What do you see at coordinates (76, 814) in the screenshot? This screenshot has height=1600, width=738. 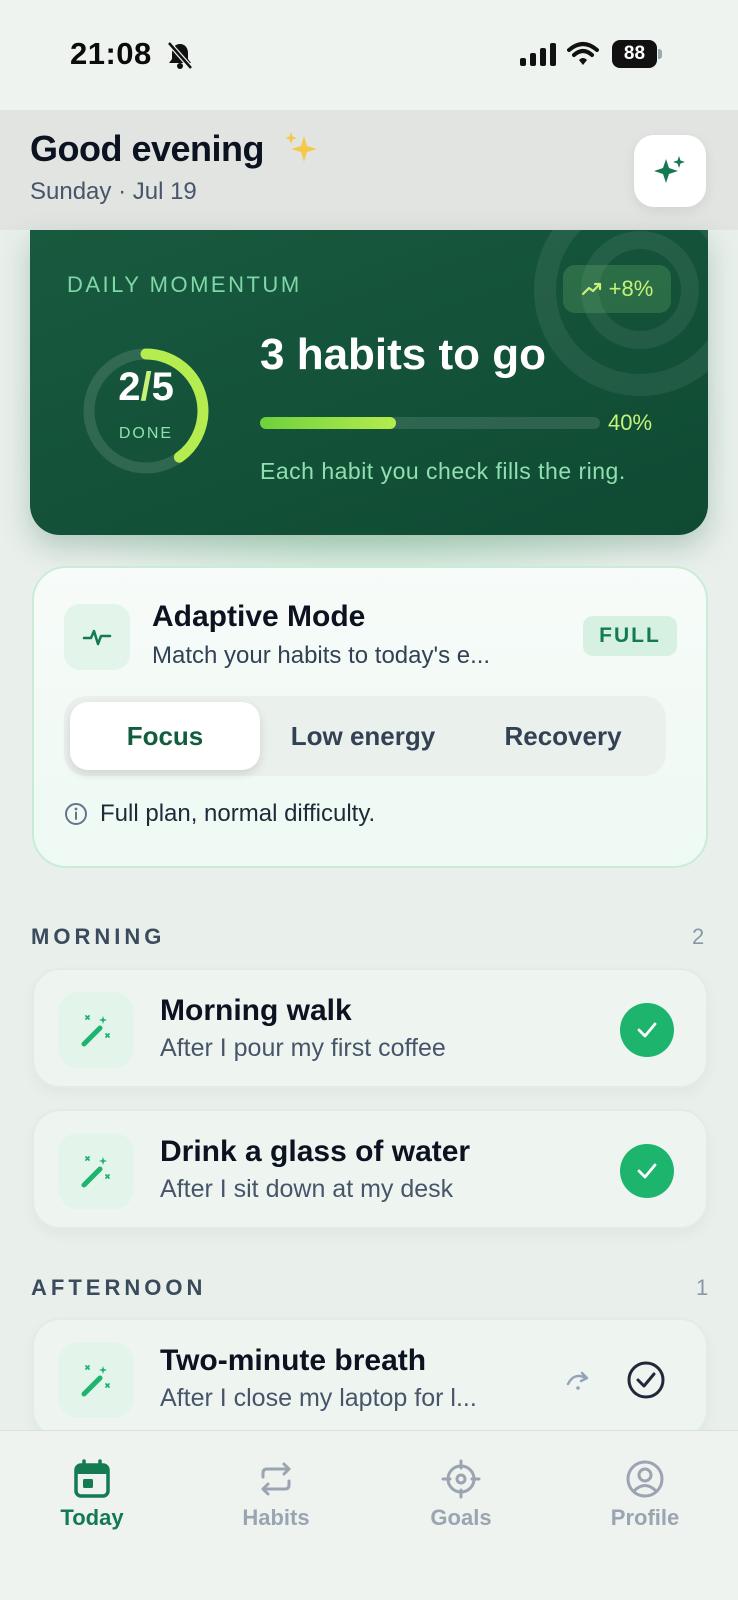 I see `info-icon` at bounding box center [76, 814].